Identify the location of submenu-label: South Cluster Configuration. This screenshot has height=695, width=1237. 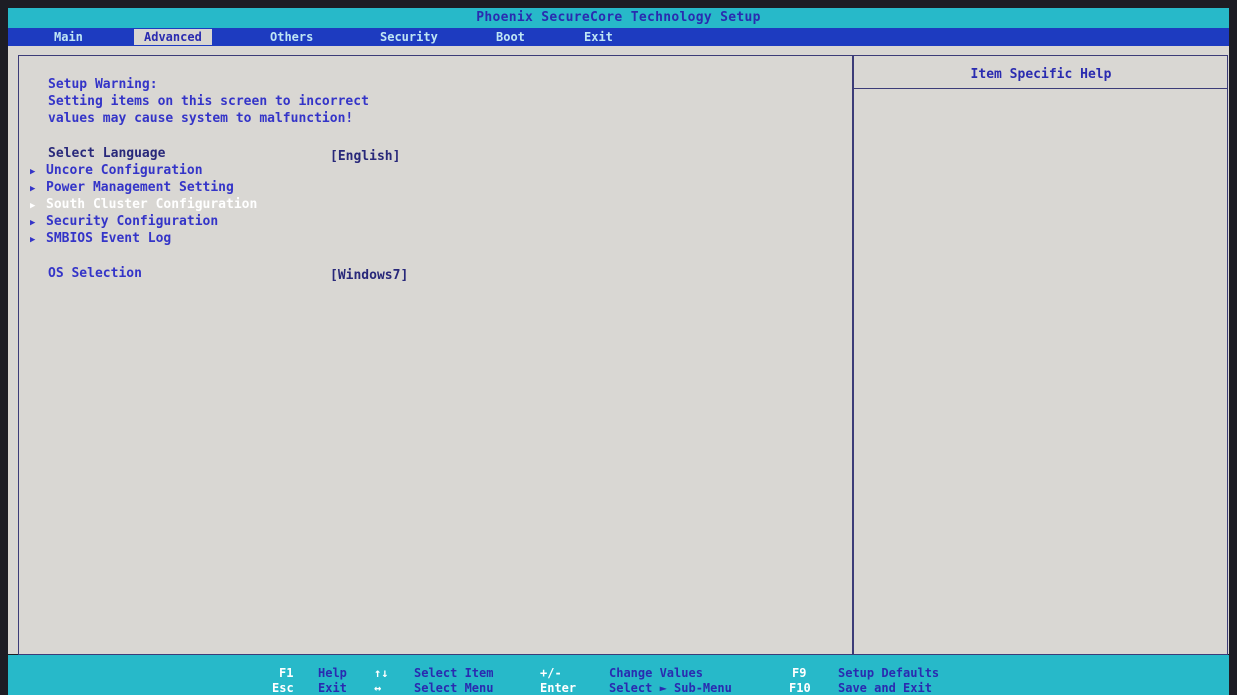
(152, 204).